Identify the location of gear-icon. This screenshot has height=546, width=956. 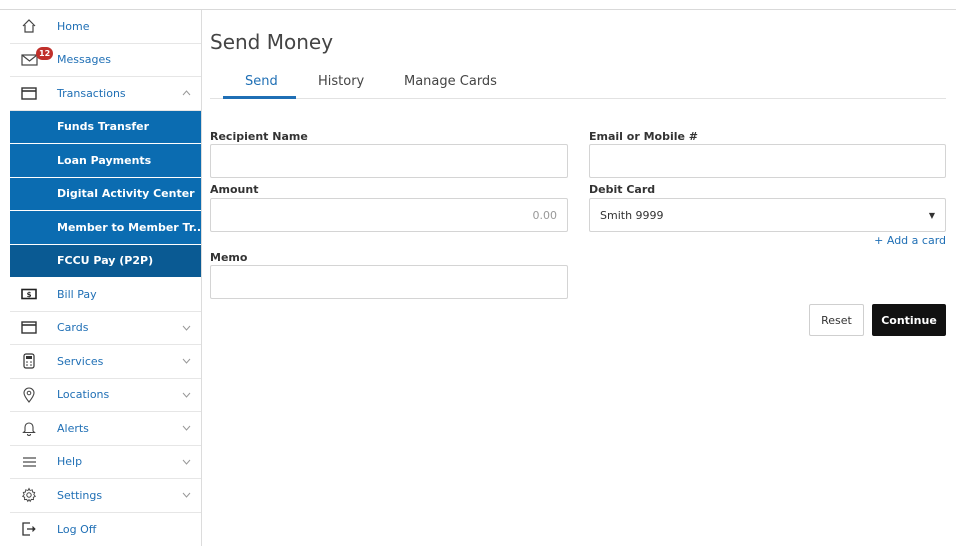
(29, 495).